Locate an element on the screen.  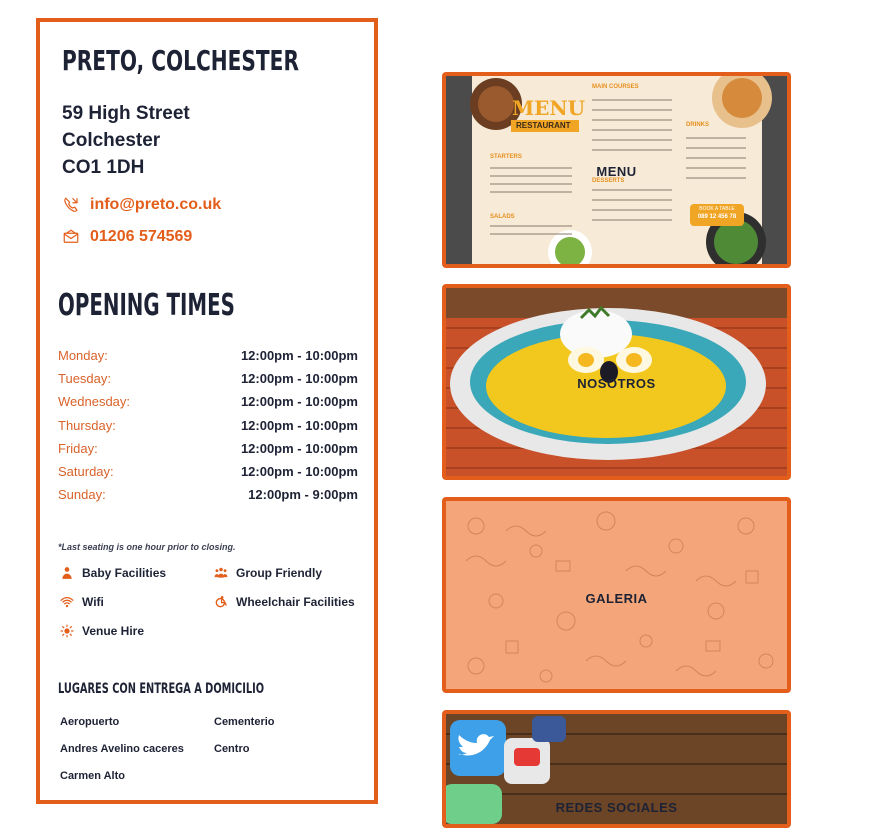
address-block: 59 High Street Colchester CO1 1DH is located at coordinates (126, 140).